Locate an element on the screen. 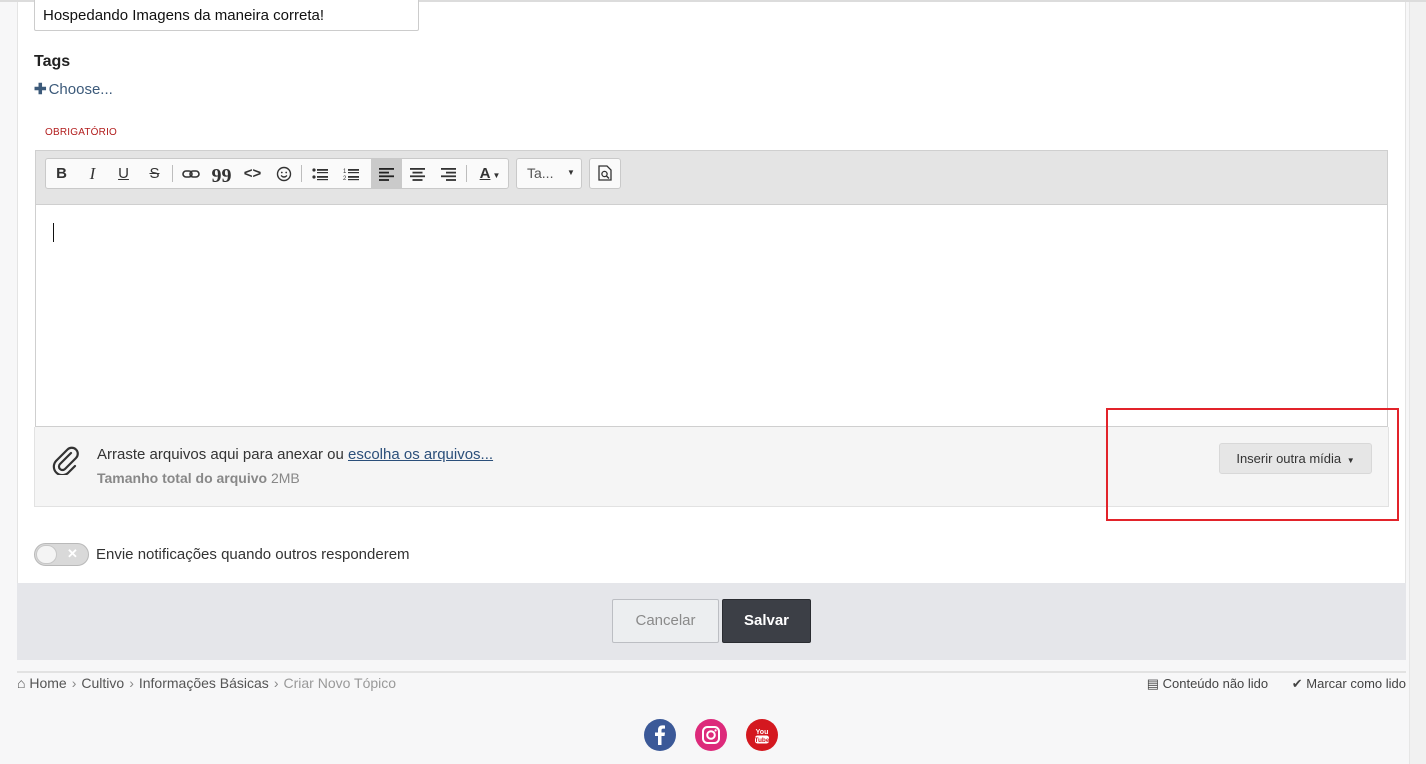  unread-content-link: Conteúdo não lido is located at coordinates (1216, 683).